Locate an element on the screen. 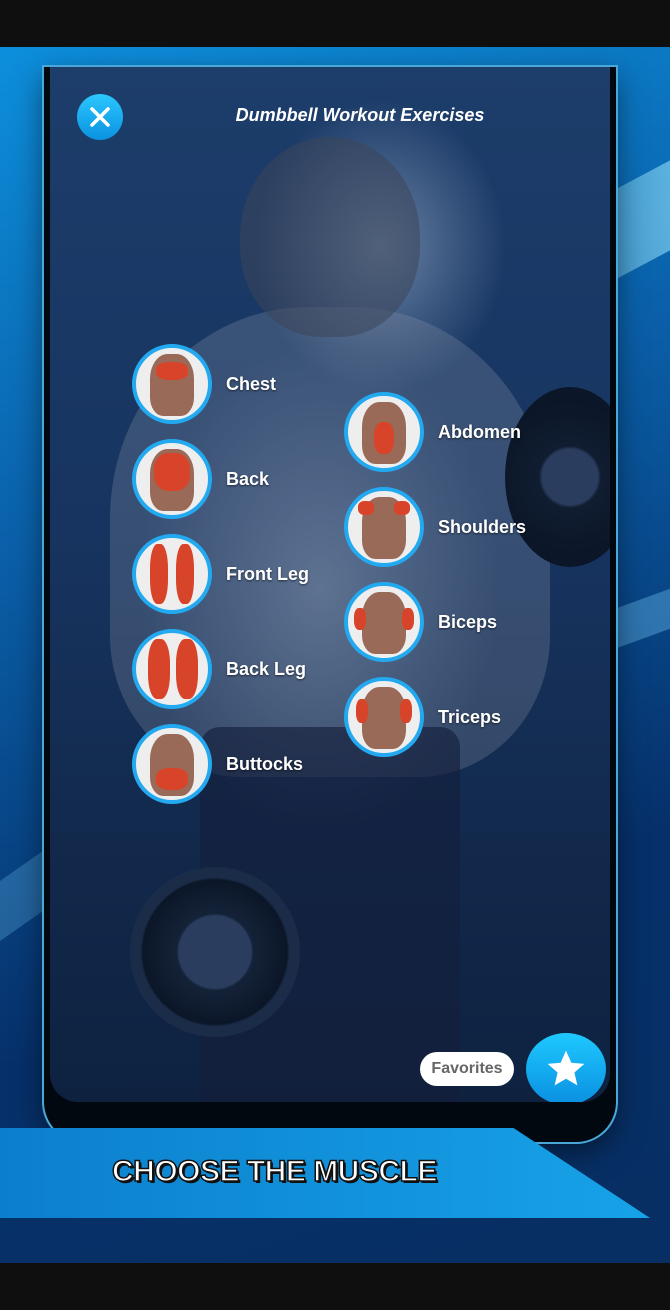 This screenshot has height=1310, width=670. back-muscle-icon is located at coordinates (172, 479).